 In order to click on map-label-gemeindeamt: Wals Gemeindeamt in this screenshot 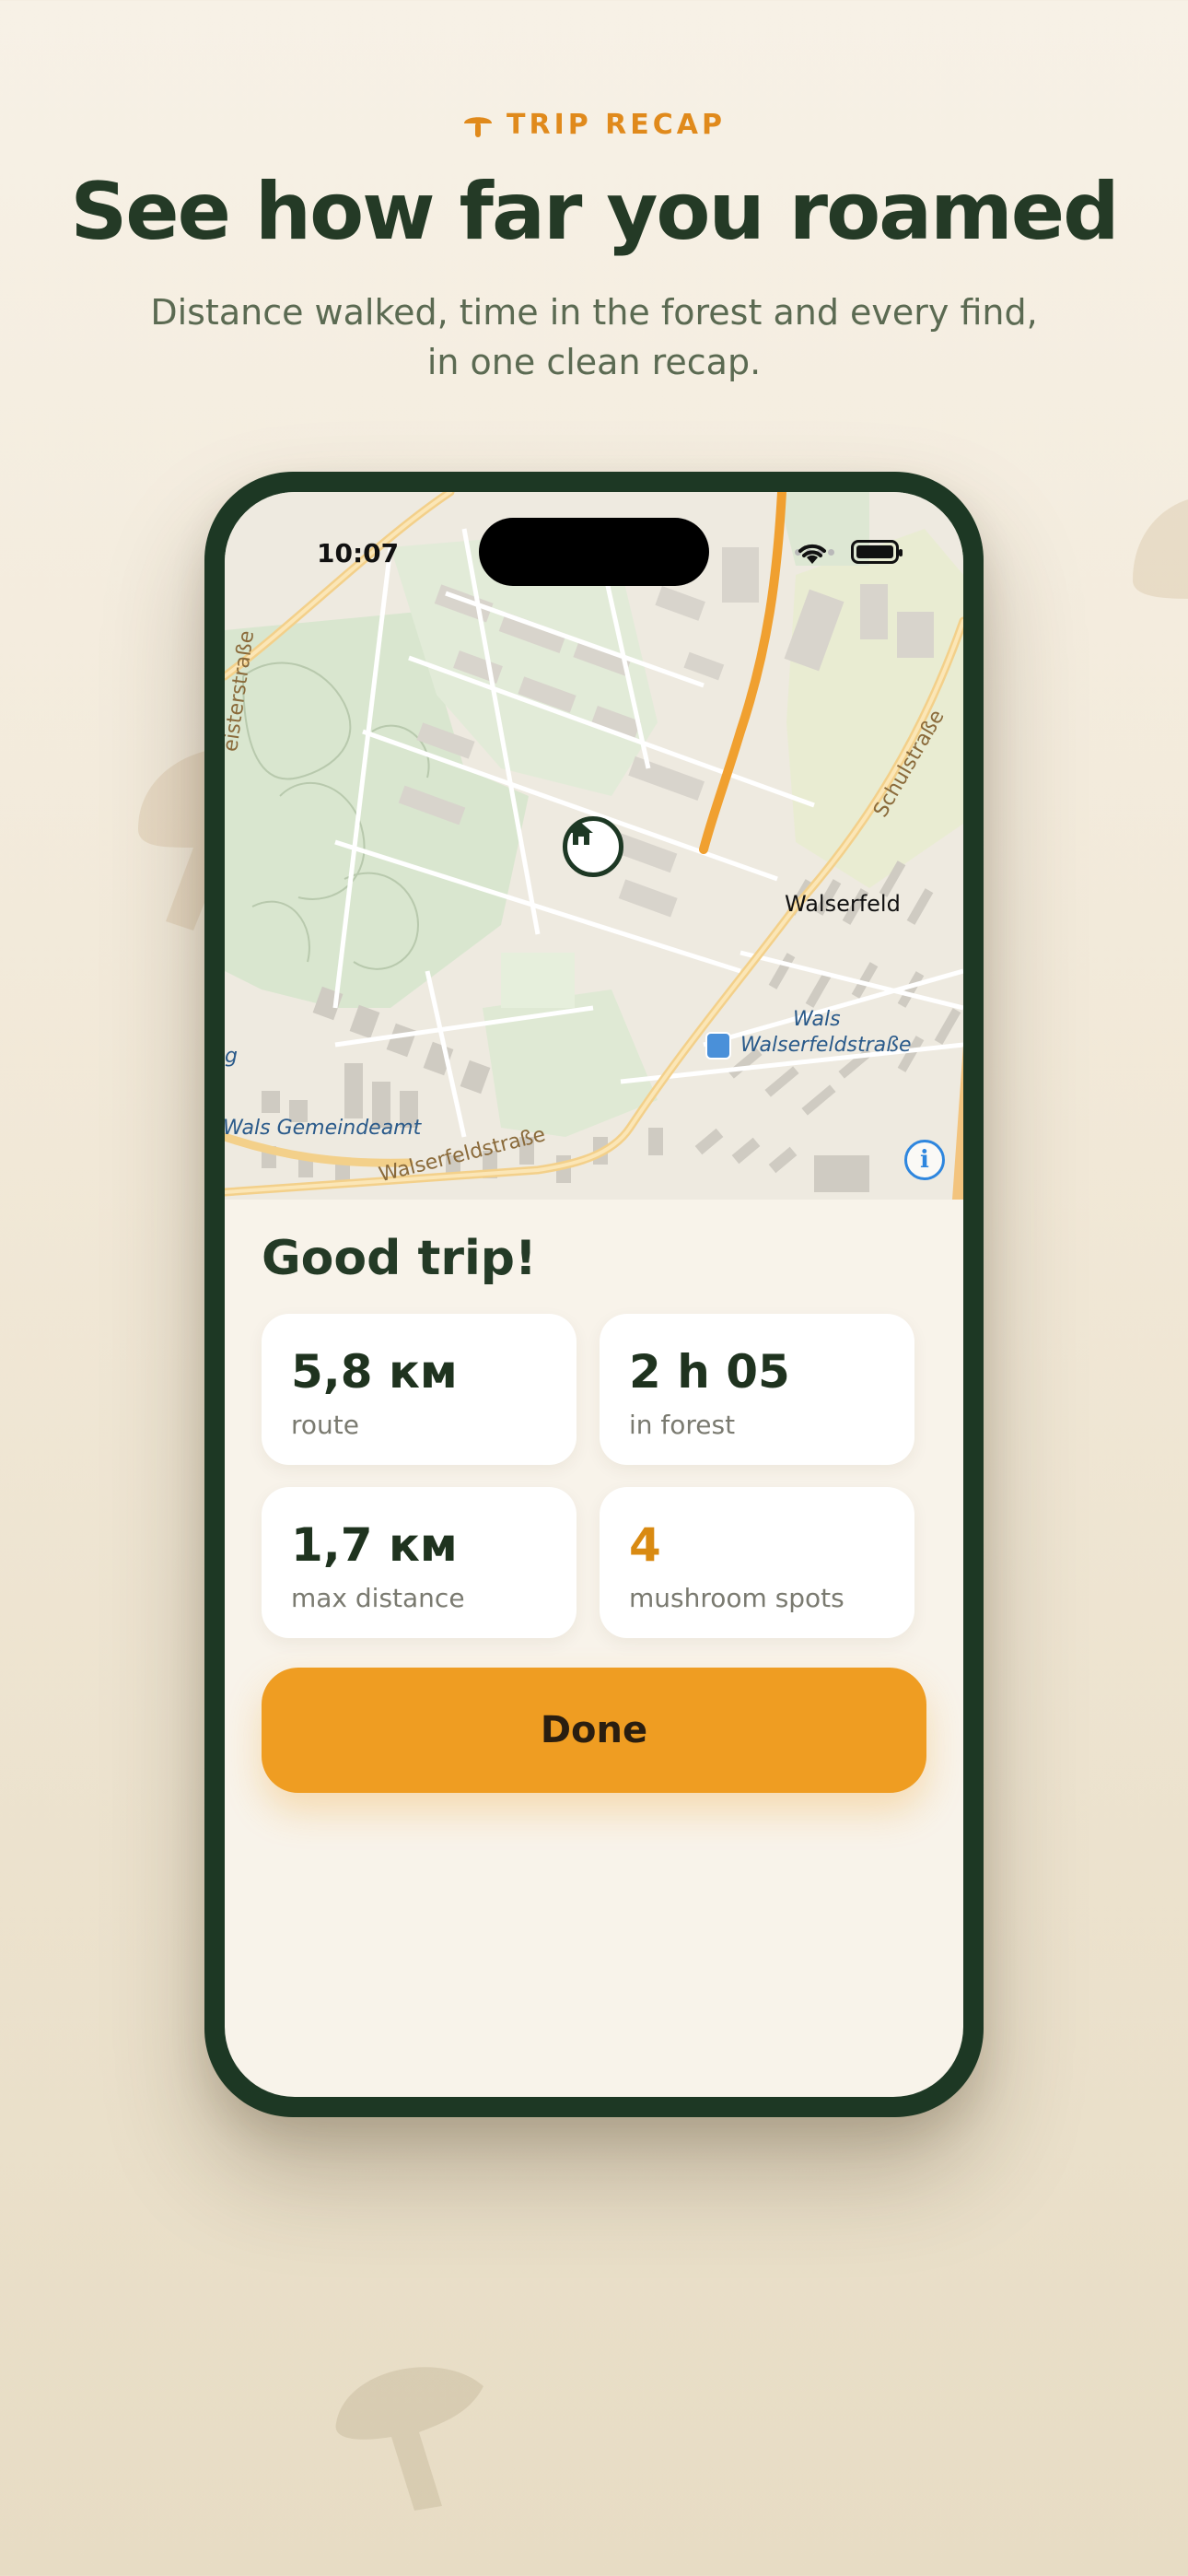, I will do `click(323, 1128)`.